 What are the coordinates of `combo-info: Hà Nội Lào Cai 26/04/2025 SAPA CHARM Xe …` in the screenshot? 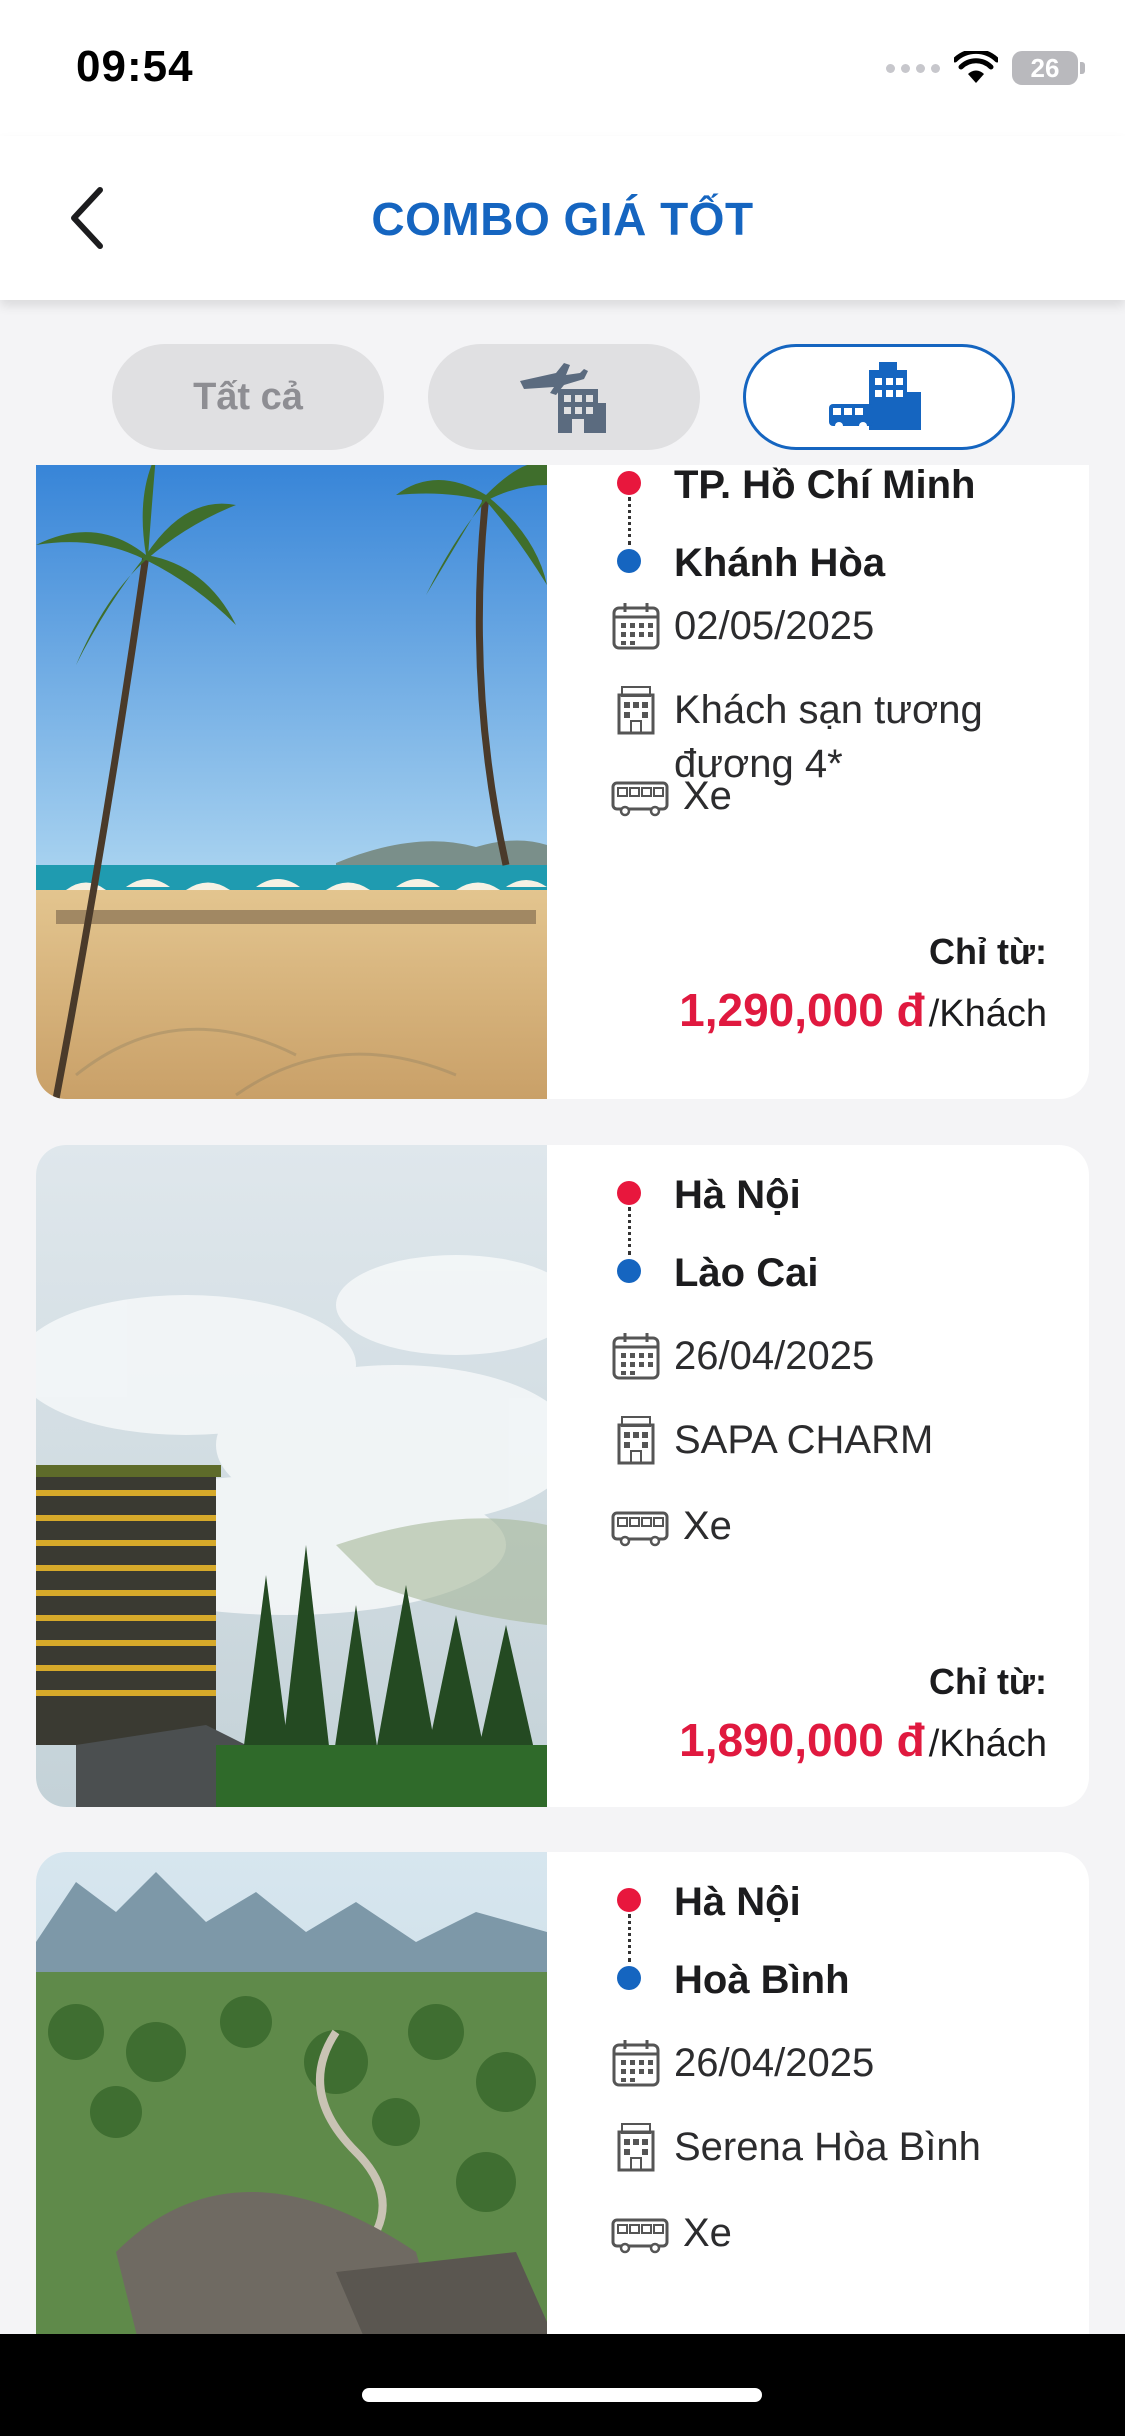 It's located at (827, 1476).